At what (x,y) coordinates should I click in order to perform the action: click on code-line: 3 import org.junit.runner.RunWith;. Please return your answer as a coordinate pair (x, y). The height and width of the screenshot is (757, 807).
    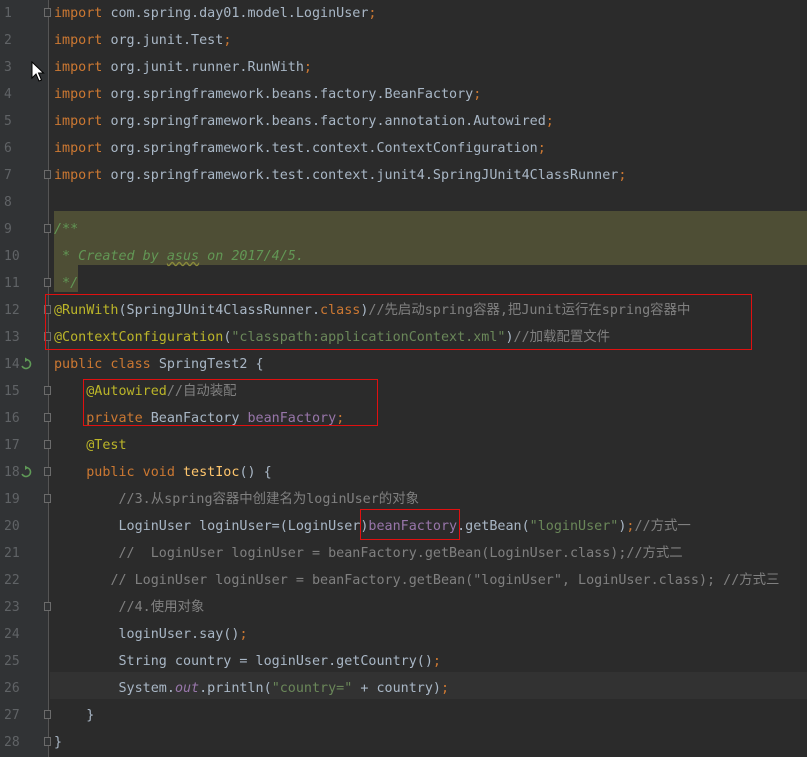
    Looking at the image, I should click on (403, 67).